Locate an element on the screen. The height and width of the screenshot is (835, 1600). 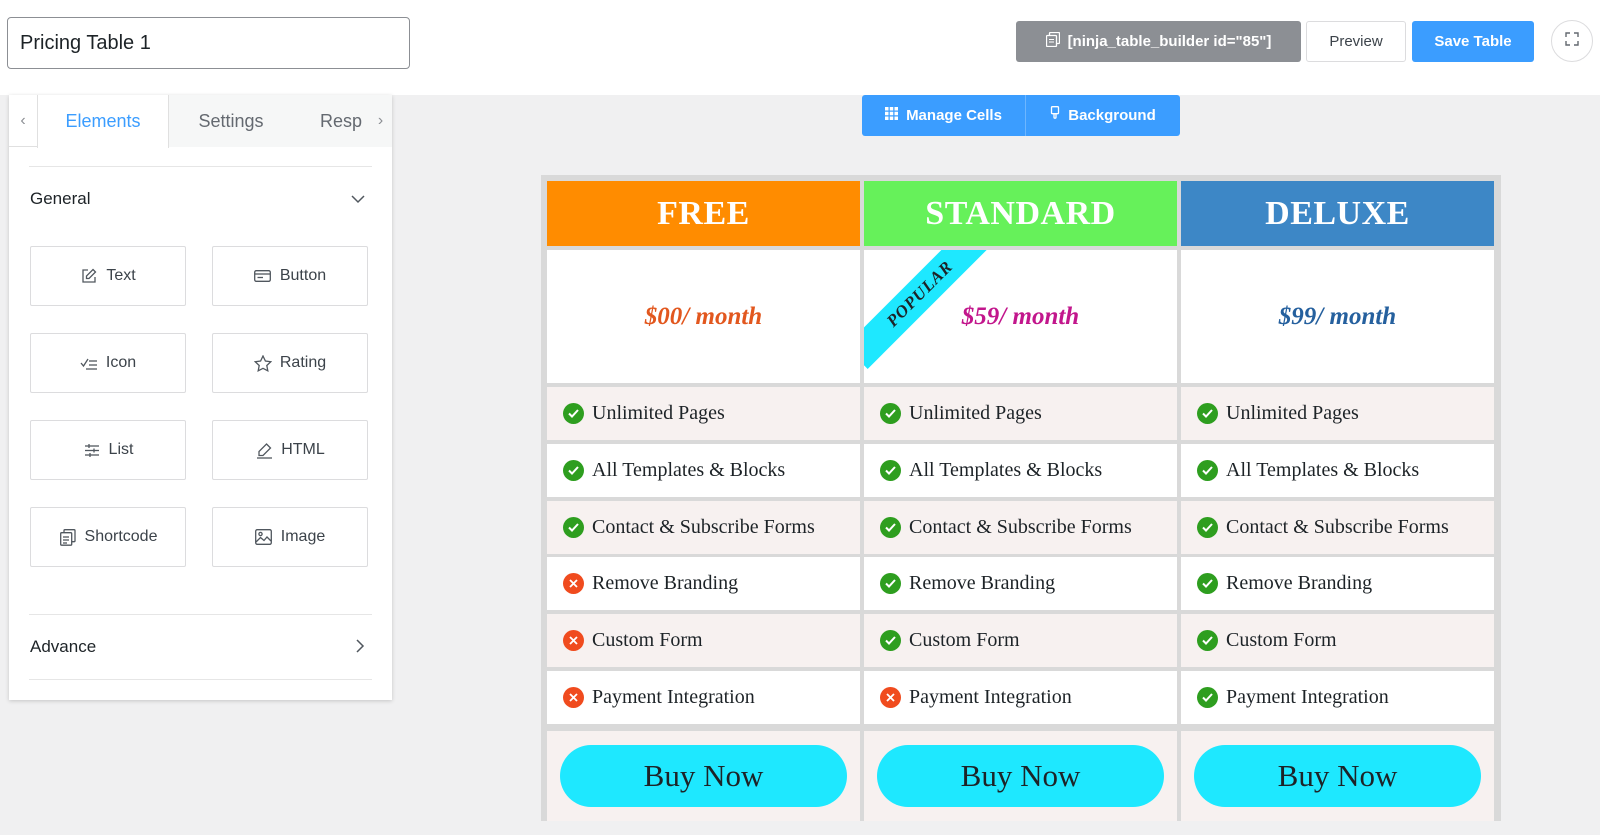
chevron-left-icon: ‹ is located at coordinates (23, 120).